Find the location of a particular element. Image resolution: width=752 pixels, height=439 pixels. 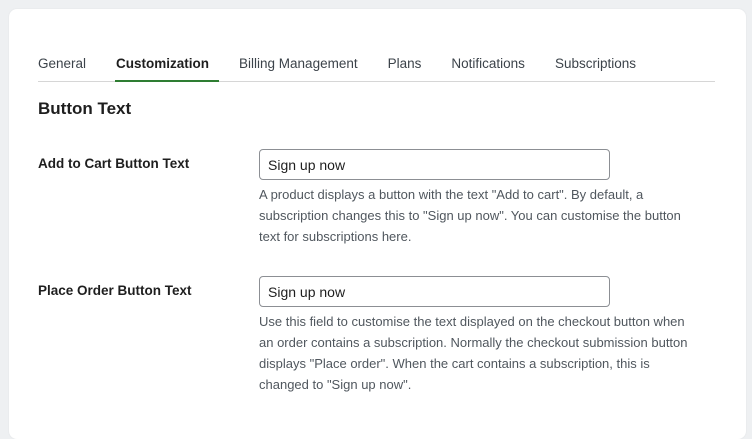

tab-customization: Customization is located at coordinates (167, 68).